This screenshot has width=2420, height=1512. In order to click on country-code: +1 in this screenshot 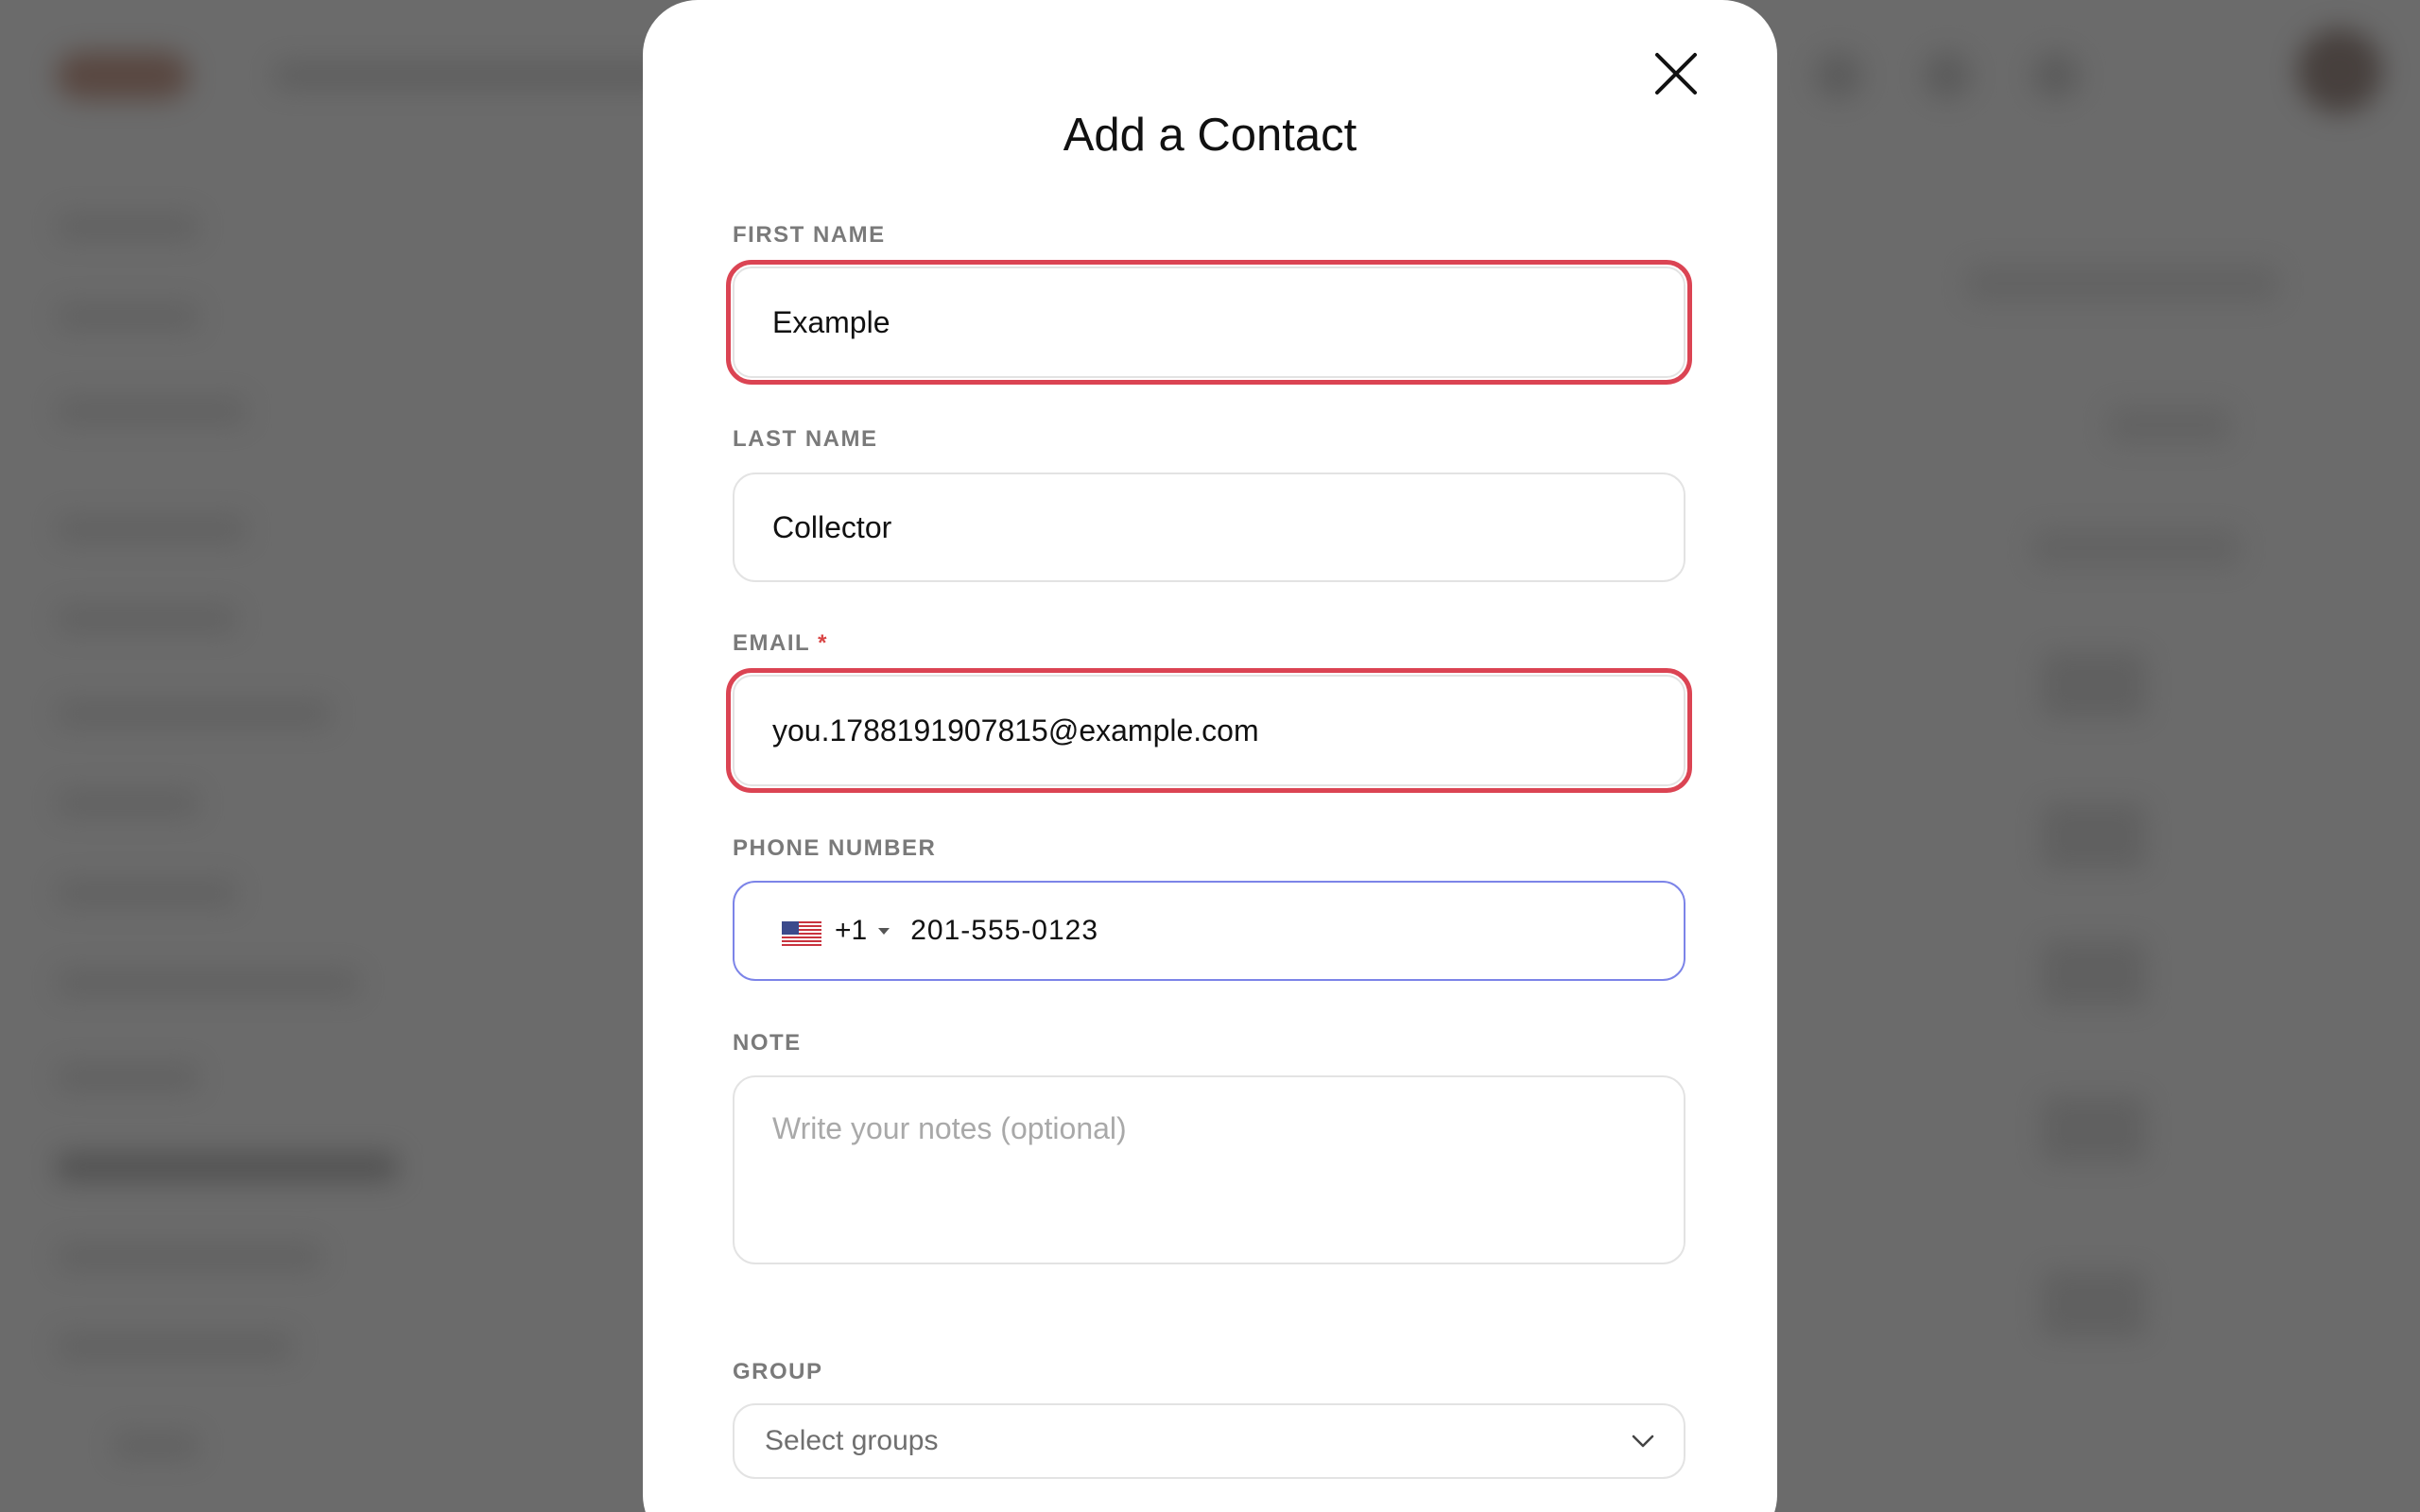, I will do `click(851, 931)`.